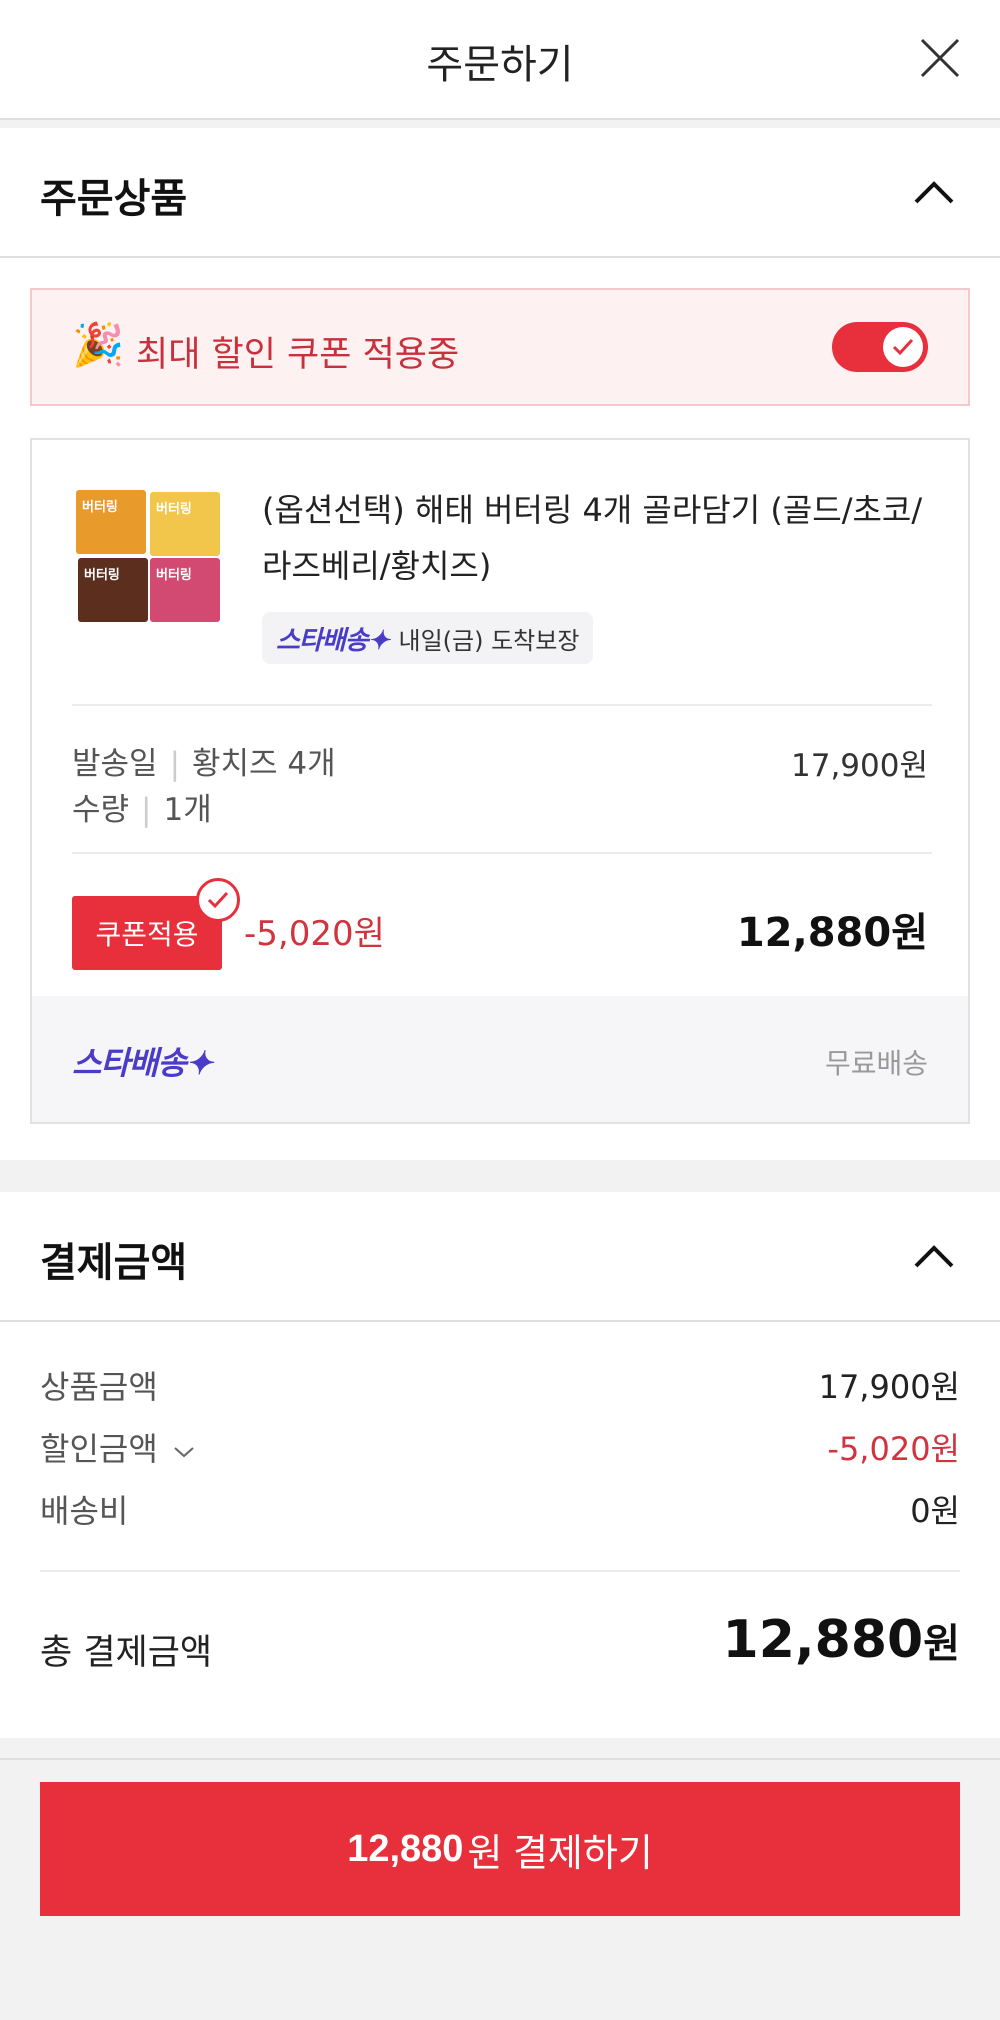  Describe the element at coordinates (115, 764) in the screenshot. I see `option-label: 발송일` at that location.